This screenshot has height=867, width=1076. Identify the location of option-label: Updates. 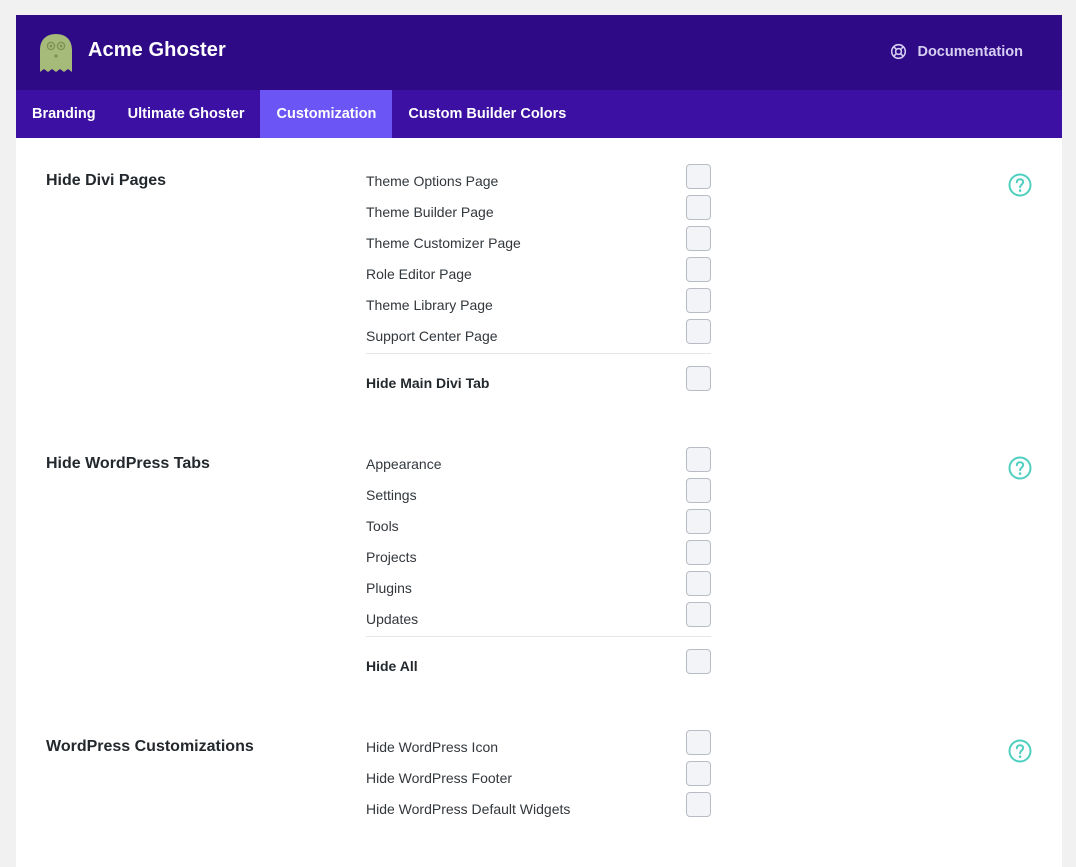
(392, 619).